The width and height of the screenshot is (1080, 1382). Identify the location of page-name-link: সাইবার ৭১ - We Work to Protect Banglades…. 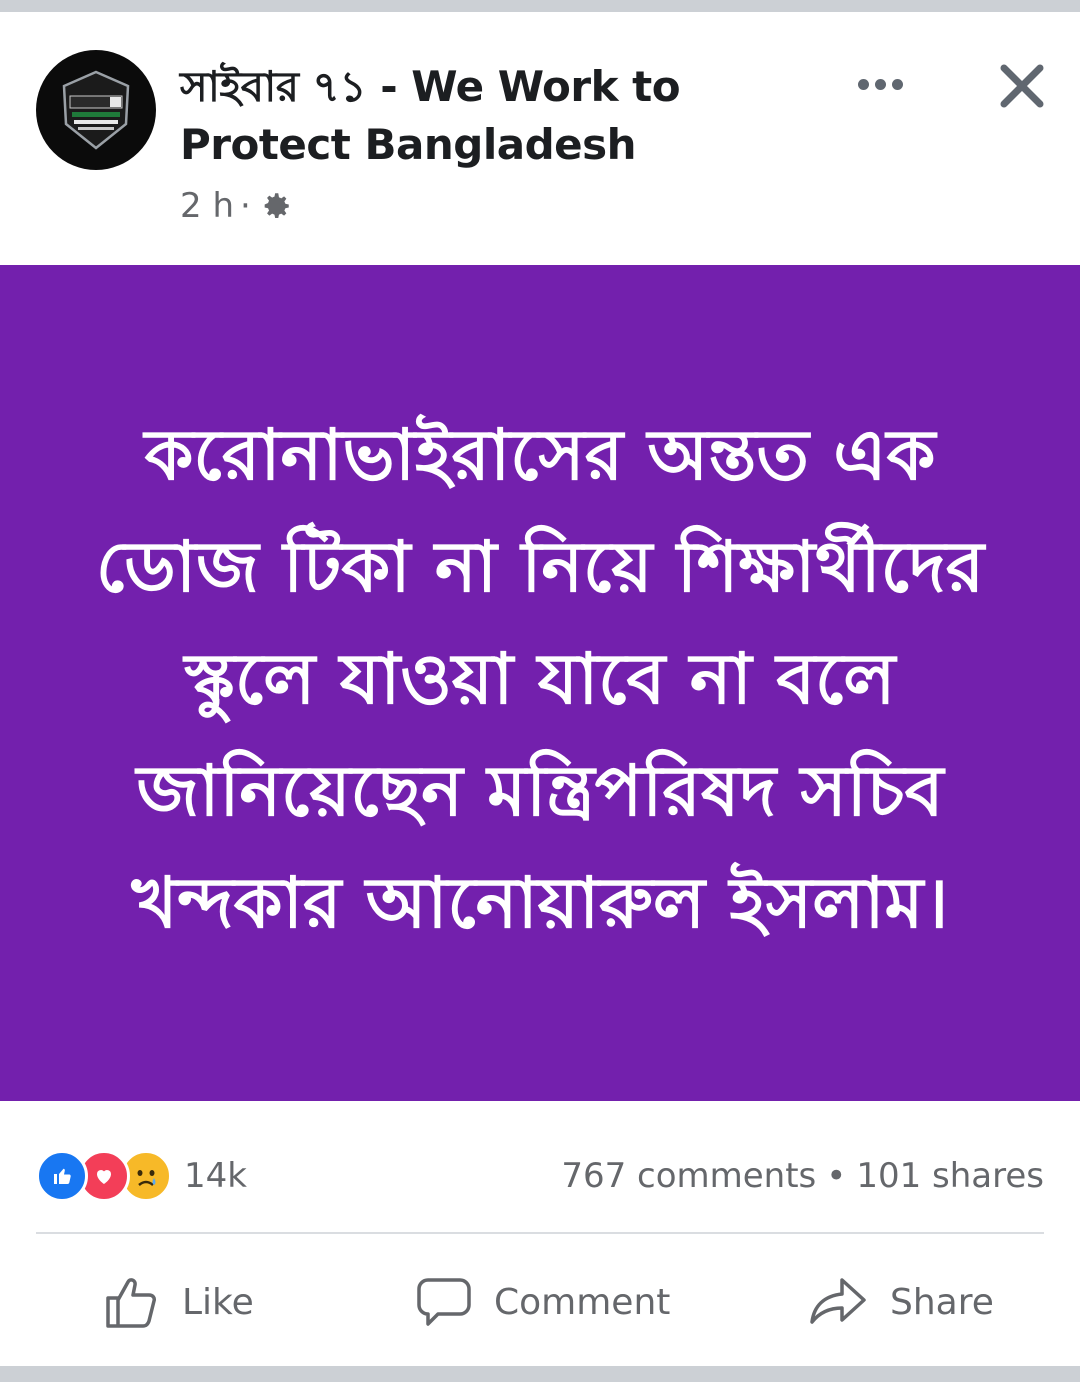
(480, 116).